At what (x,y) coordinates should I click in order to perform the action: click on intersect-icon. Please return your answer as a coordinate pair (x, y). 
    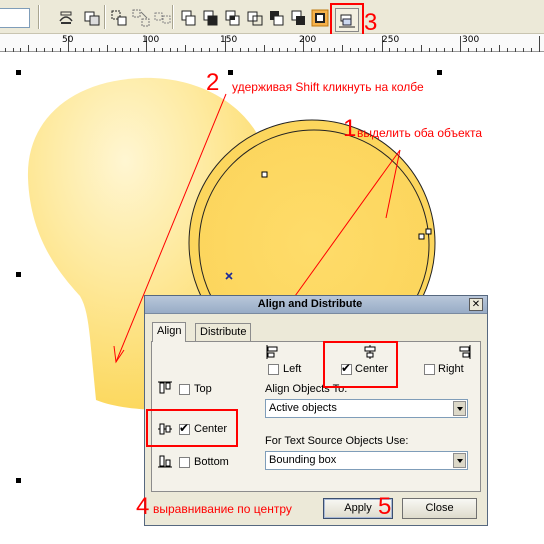
    Looking at the image, I should click on (233, 18).